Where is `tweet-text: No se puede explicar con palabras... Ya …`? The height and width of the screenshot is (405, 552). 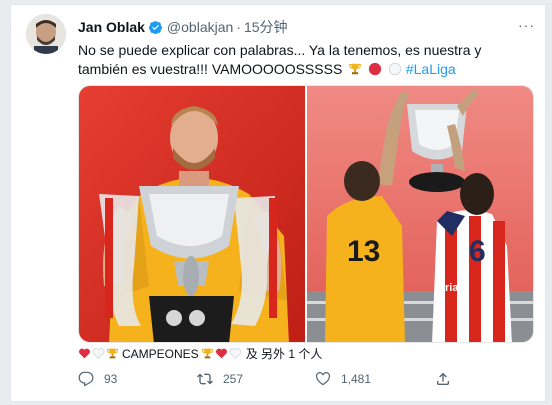 tweet-text: No se puede explicar con palabras... Ya … is located at coordinates (305, 60).